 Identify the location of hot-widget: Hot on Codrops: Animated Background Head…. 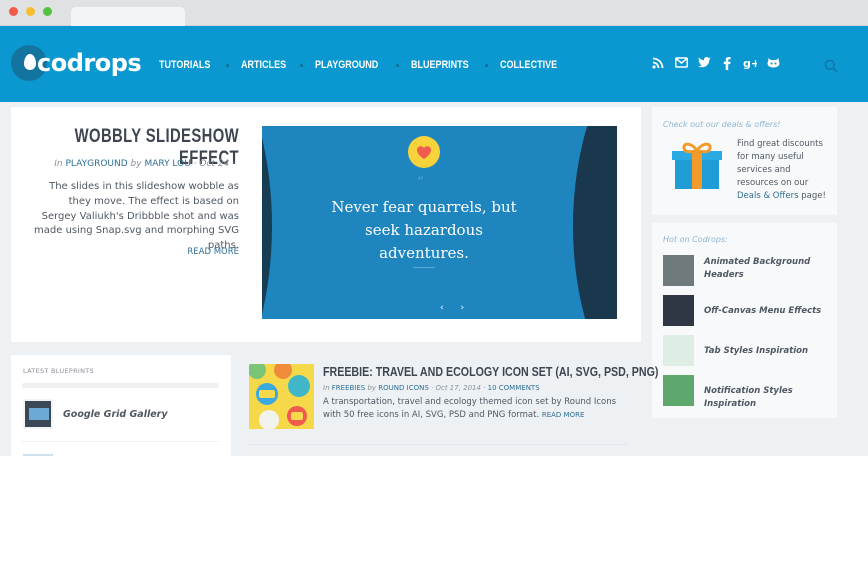
(744, 320).